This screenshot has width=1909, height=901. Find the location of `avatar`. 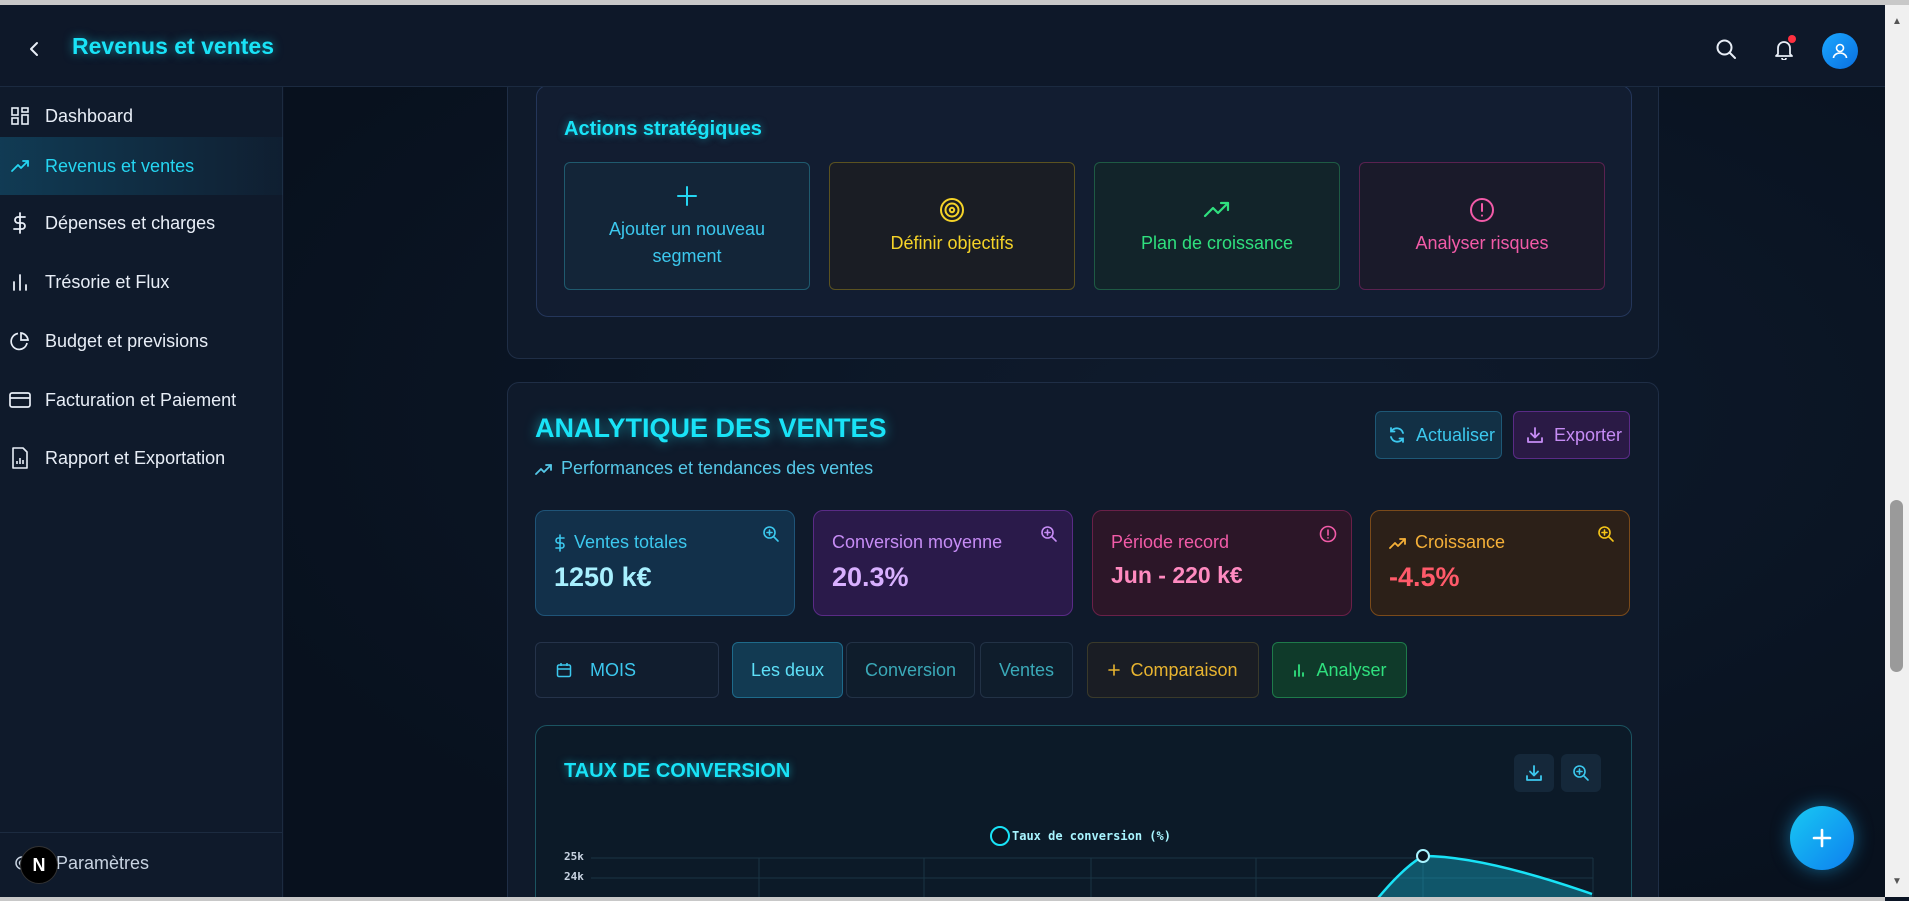

avatar is located at coordinates (1840, 51).